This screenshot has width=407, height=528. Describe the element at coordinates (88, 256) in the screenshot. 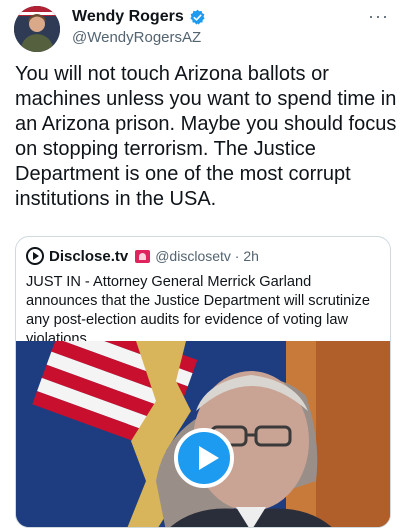

I see `quoted-author-name: Disclose.tv` at that location.